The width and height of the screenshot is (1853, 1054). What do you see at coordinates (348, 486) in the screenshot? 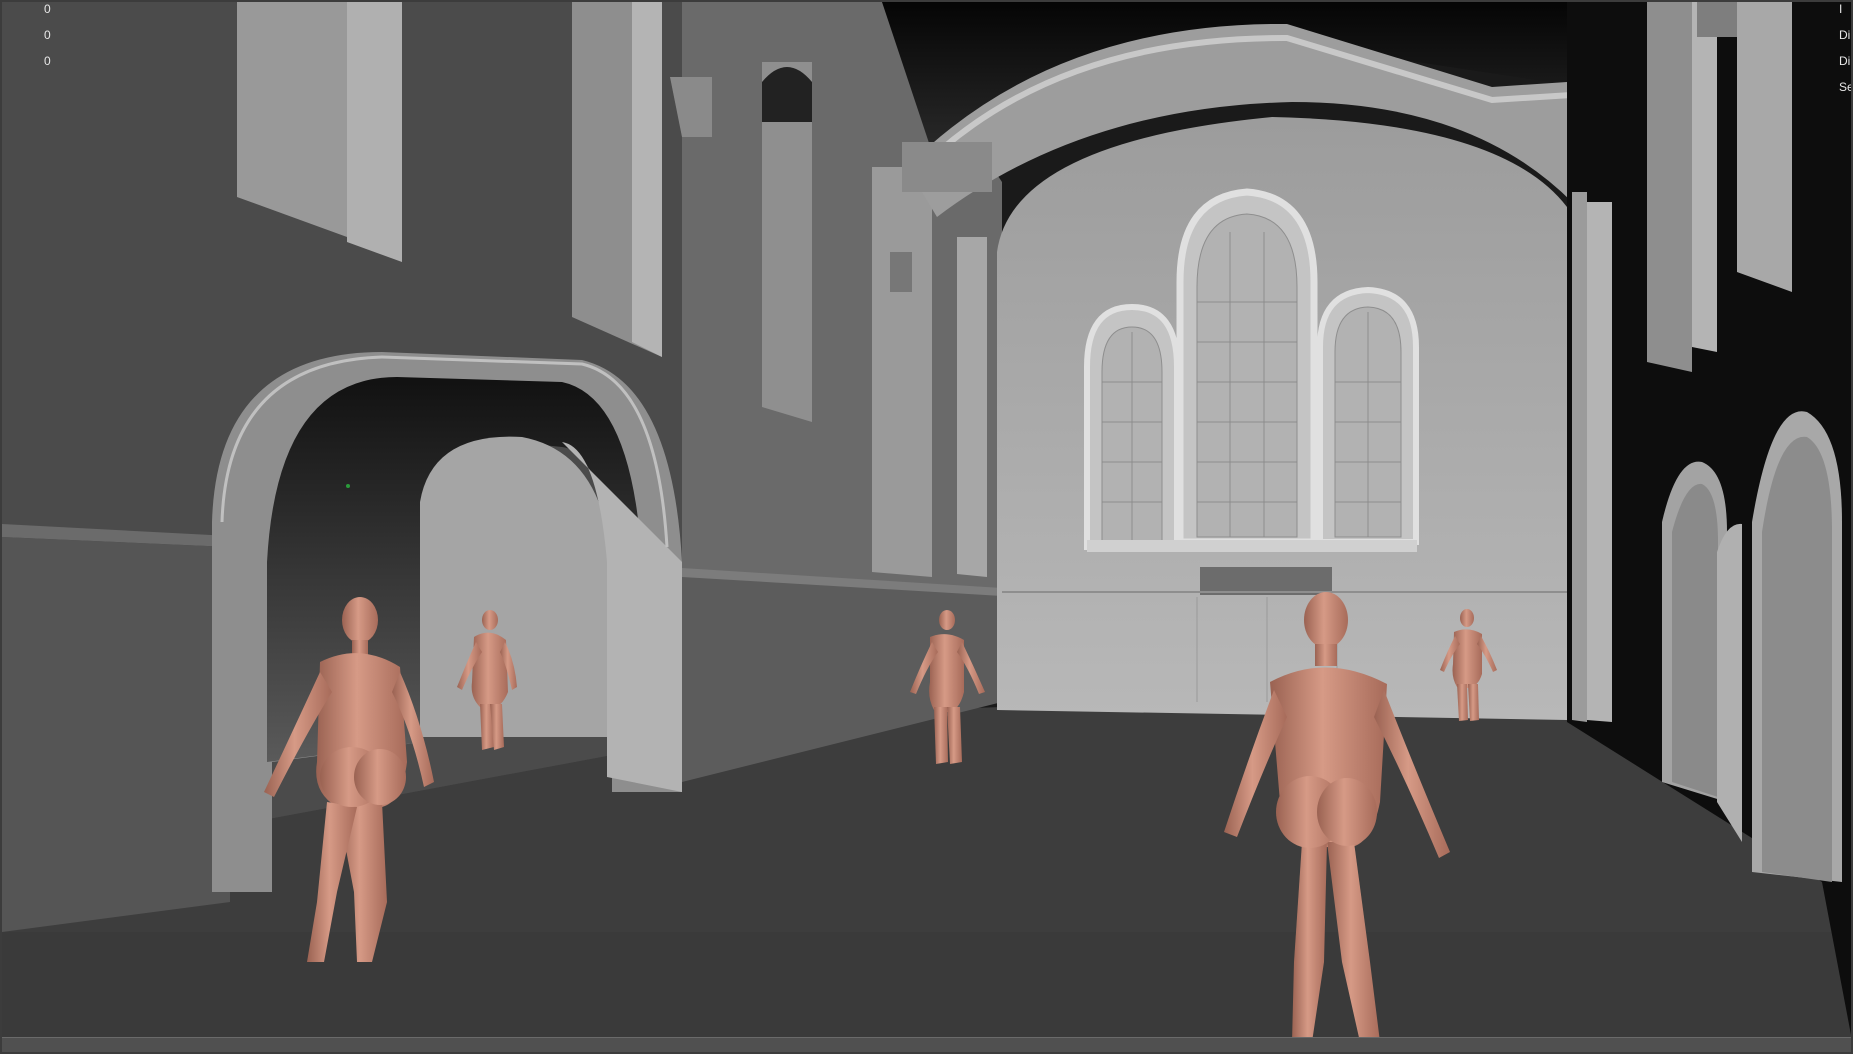
I see `green-locator-icon` at bounding box center [348, 486].